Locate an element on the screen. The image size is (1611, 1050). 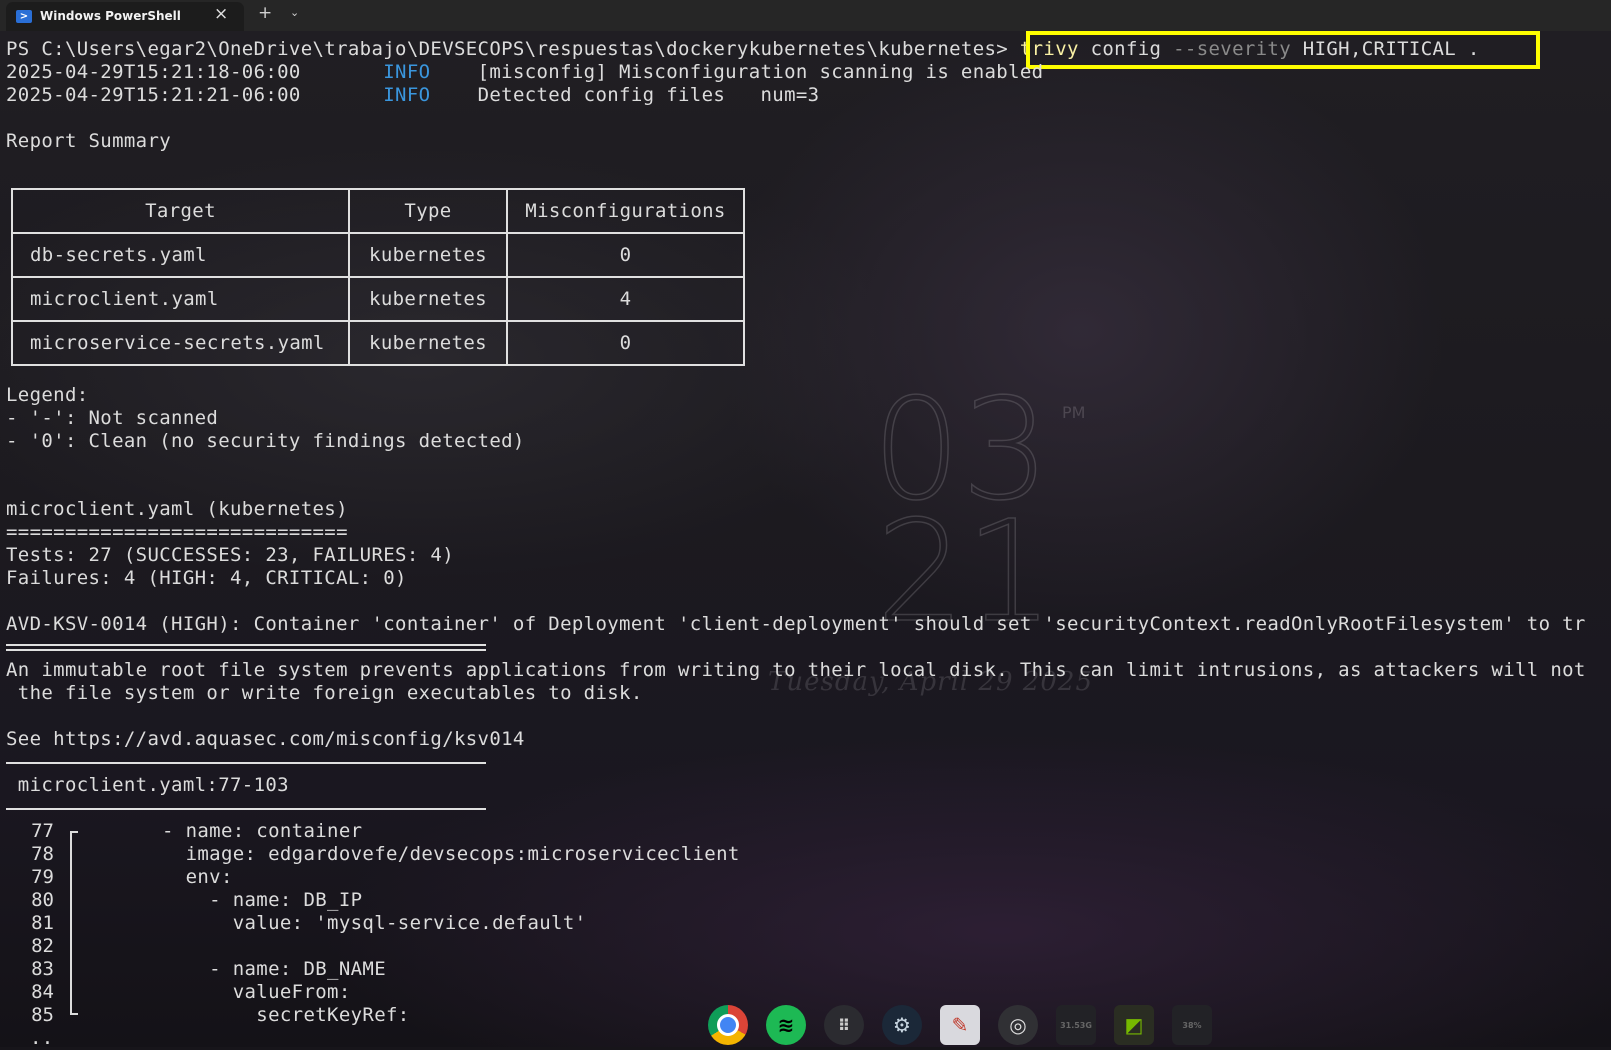
nvidia-icon: ◩ is located at coordinates (1134, 1025).